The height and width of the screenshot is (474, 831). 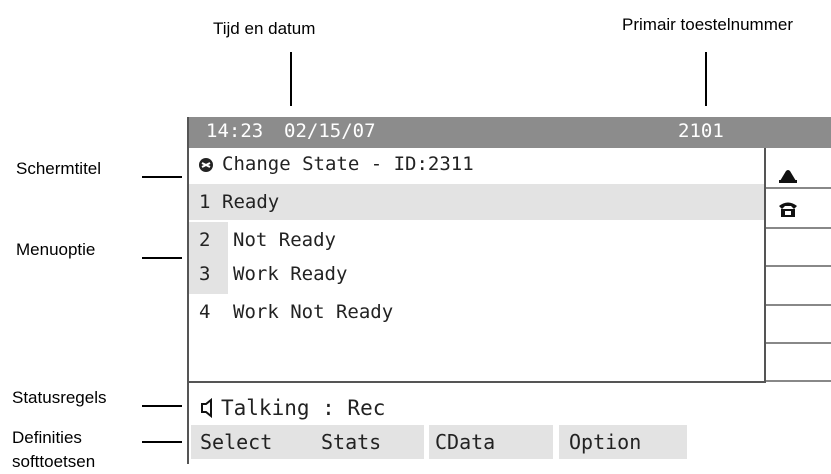 What do you see at coordinates (54, 461) in the screenshot?
I see `callout-softkey-defs-2: softtoetsen` at bounding box center [54, 461].